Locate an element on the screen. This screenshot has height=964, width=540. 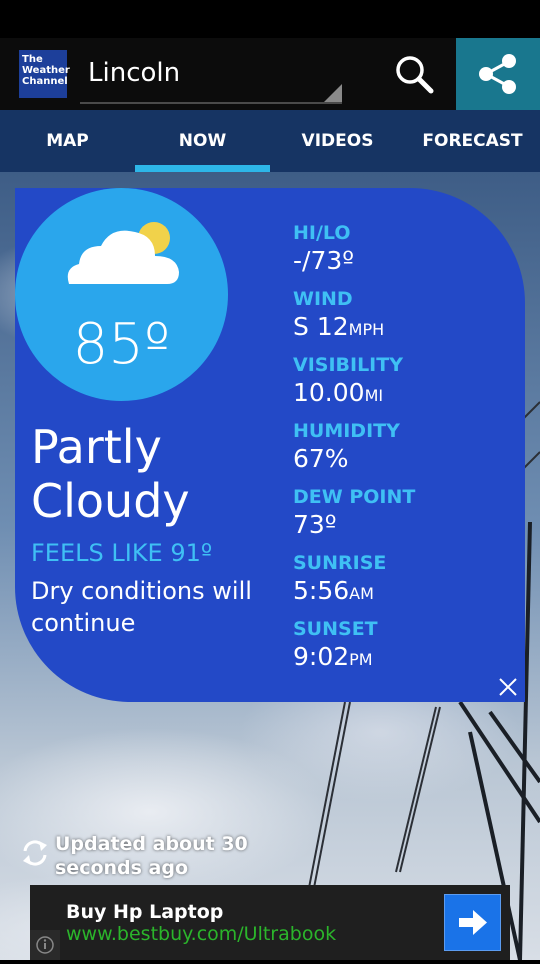
logo-line-1: The is located at coordinates (32, 59).